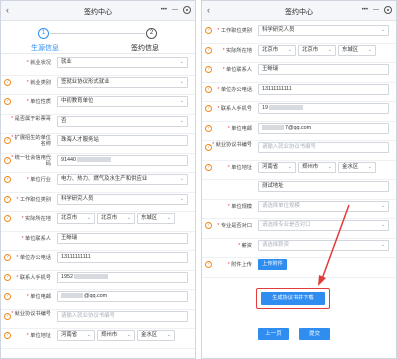  What do you see at coordinates (43, 33) in the screenshot?
I see `step-1-badge: 1` at bounding box center [43, 33].